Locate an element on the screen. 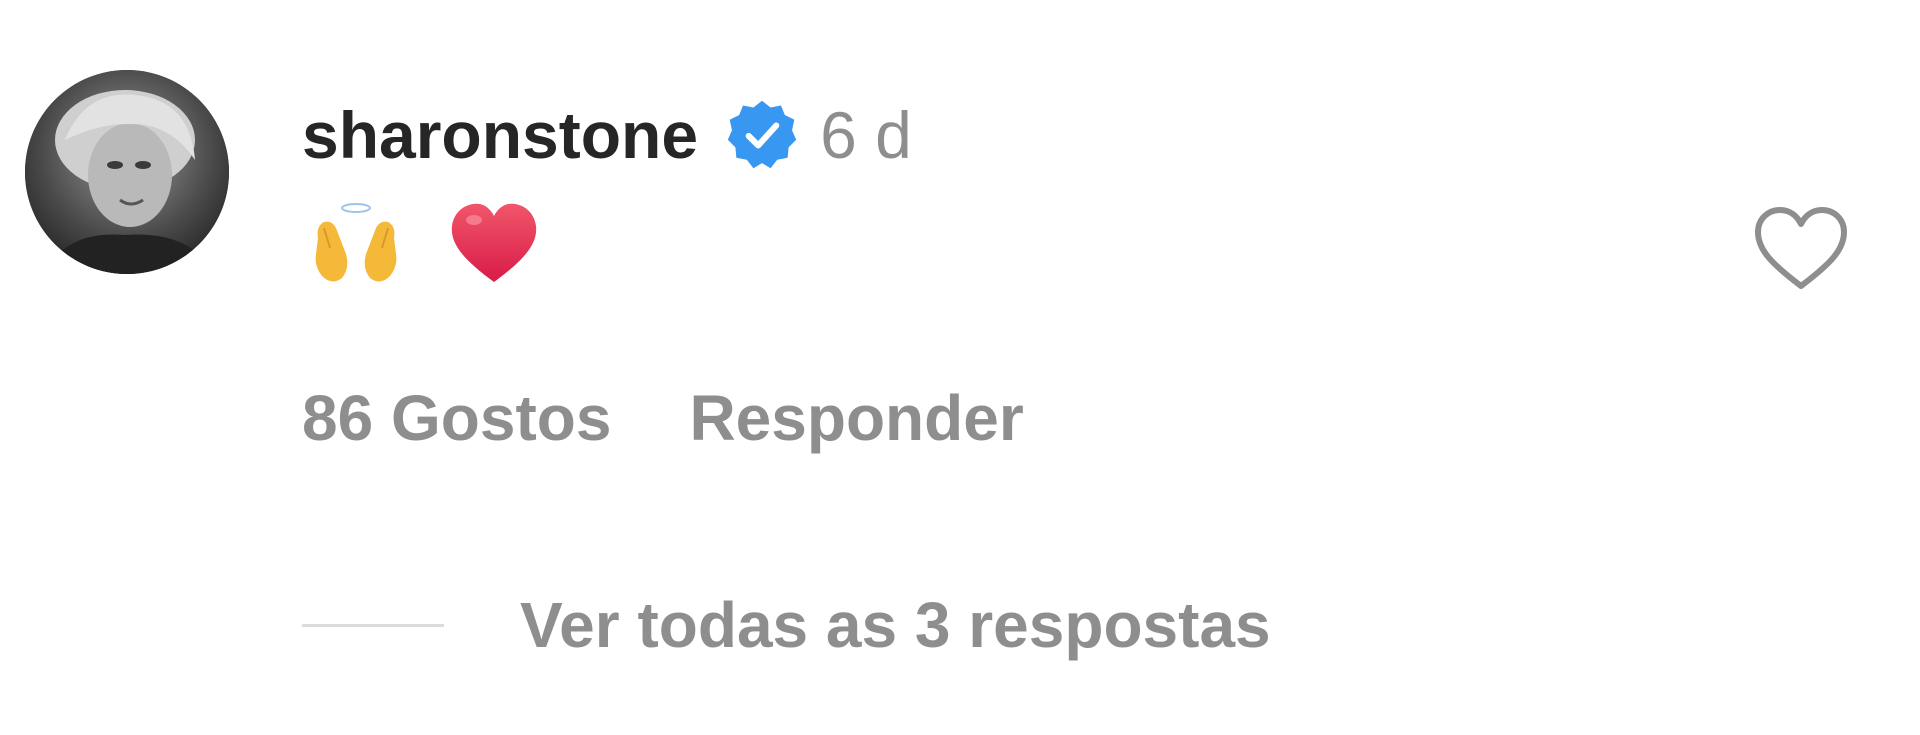 The image size is (1920, 735). emoji-raising-hands-icon is located at coordinates (356, 243).